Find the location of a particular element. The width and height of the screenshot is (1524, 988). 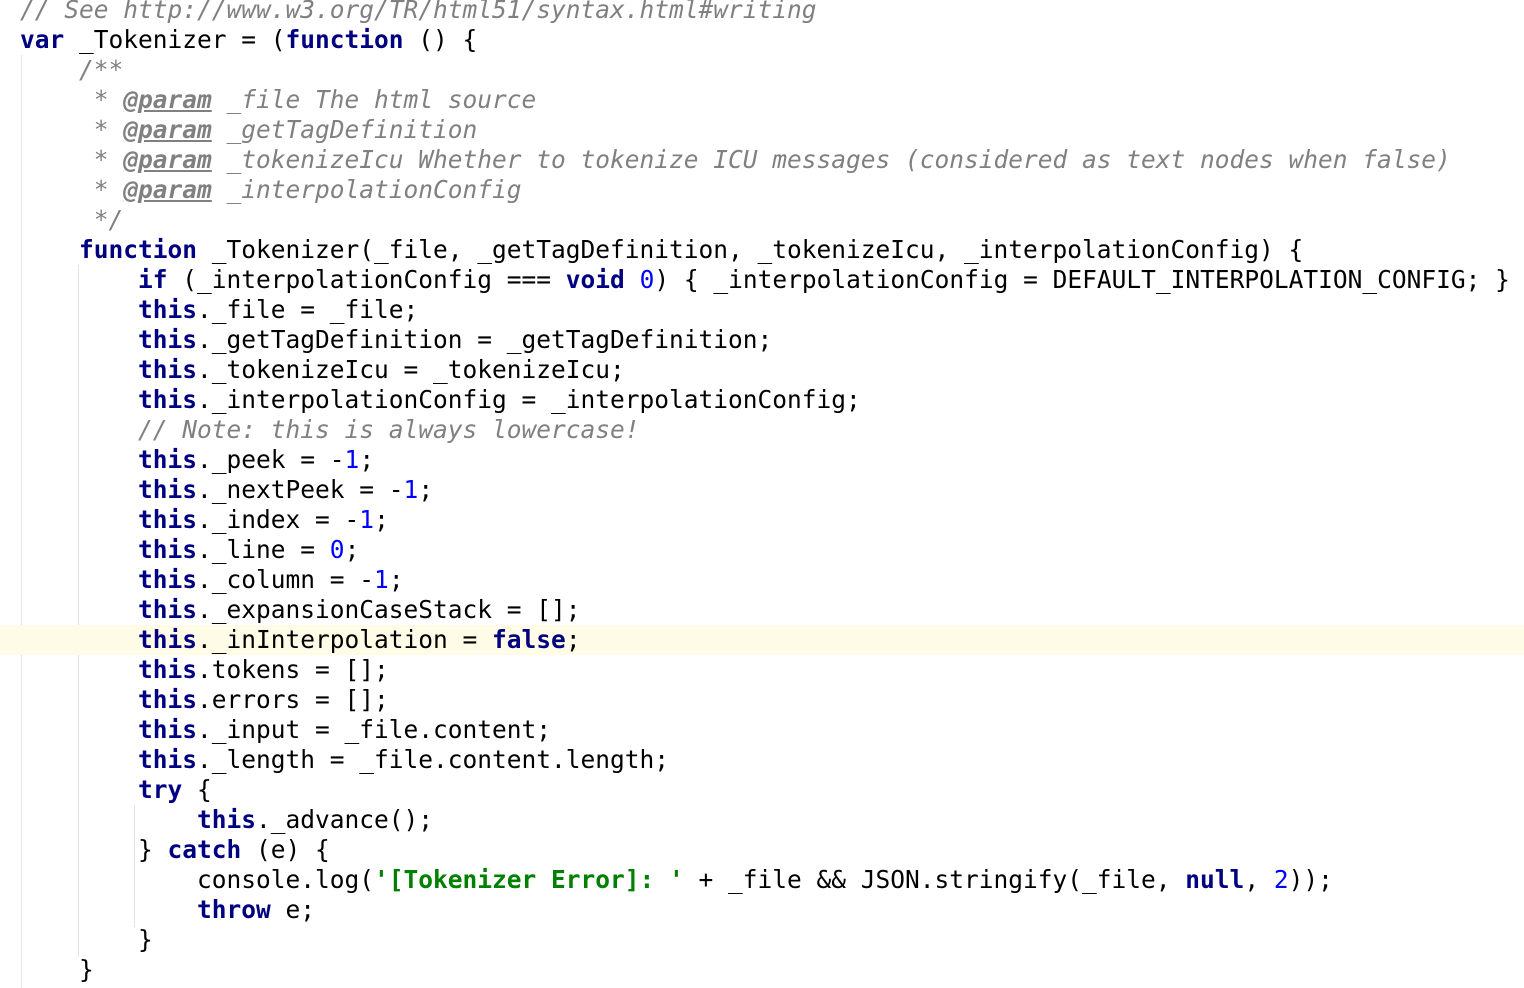

code-token: )); is located at coordinates (1310, 879).